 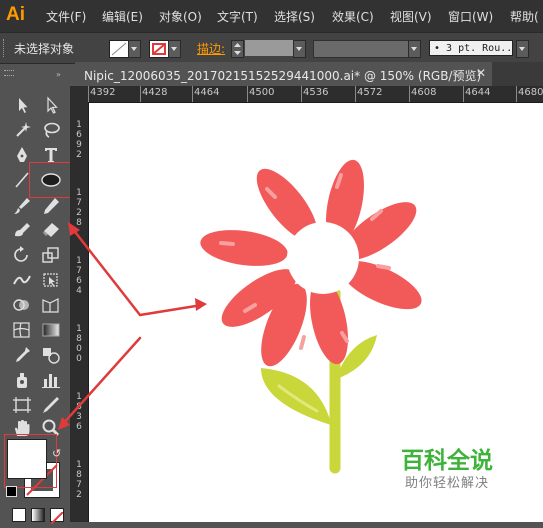 I want to click on scale-tool-icon, so click(x=51, y=255).